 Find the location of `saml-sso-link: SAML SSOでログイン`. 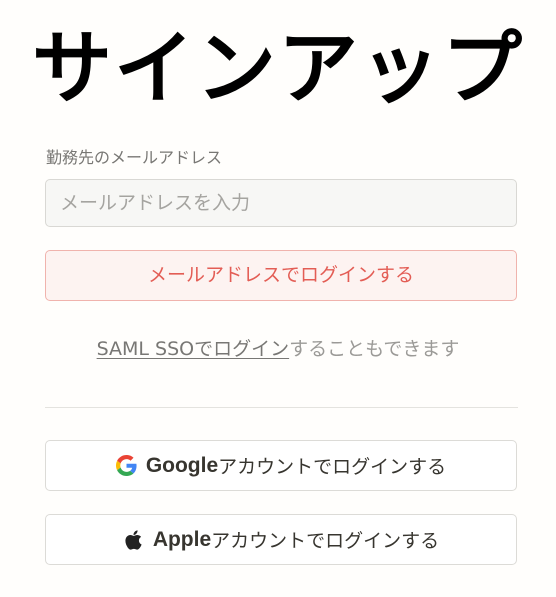

saml-sso-link: SAML SSOでログイン is located at coordinates (193, 349).